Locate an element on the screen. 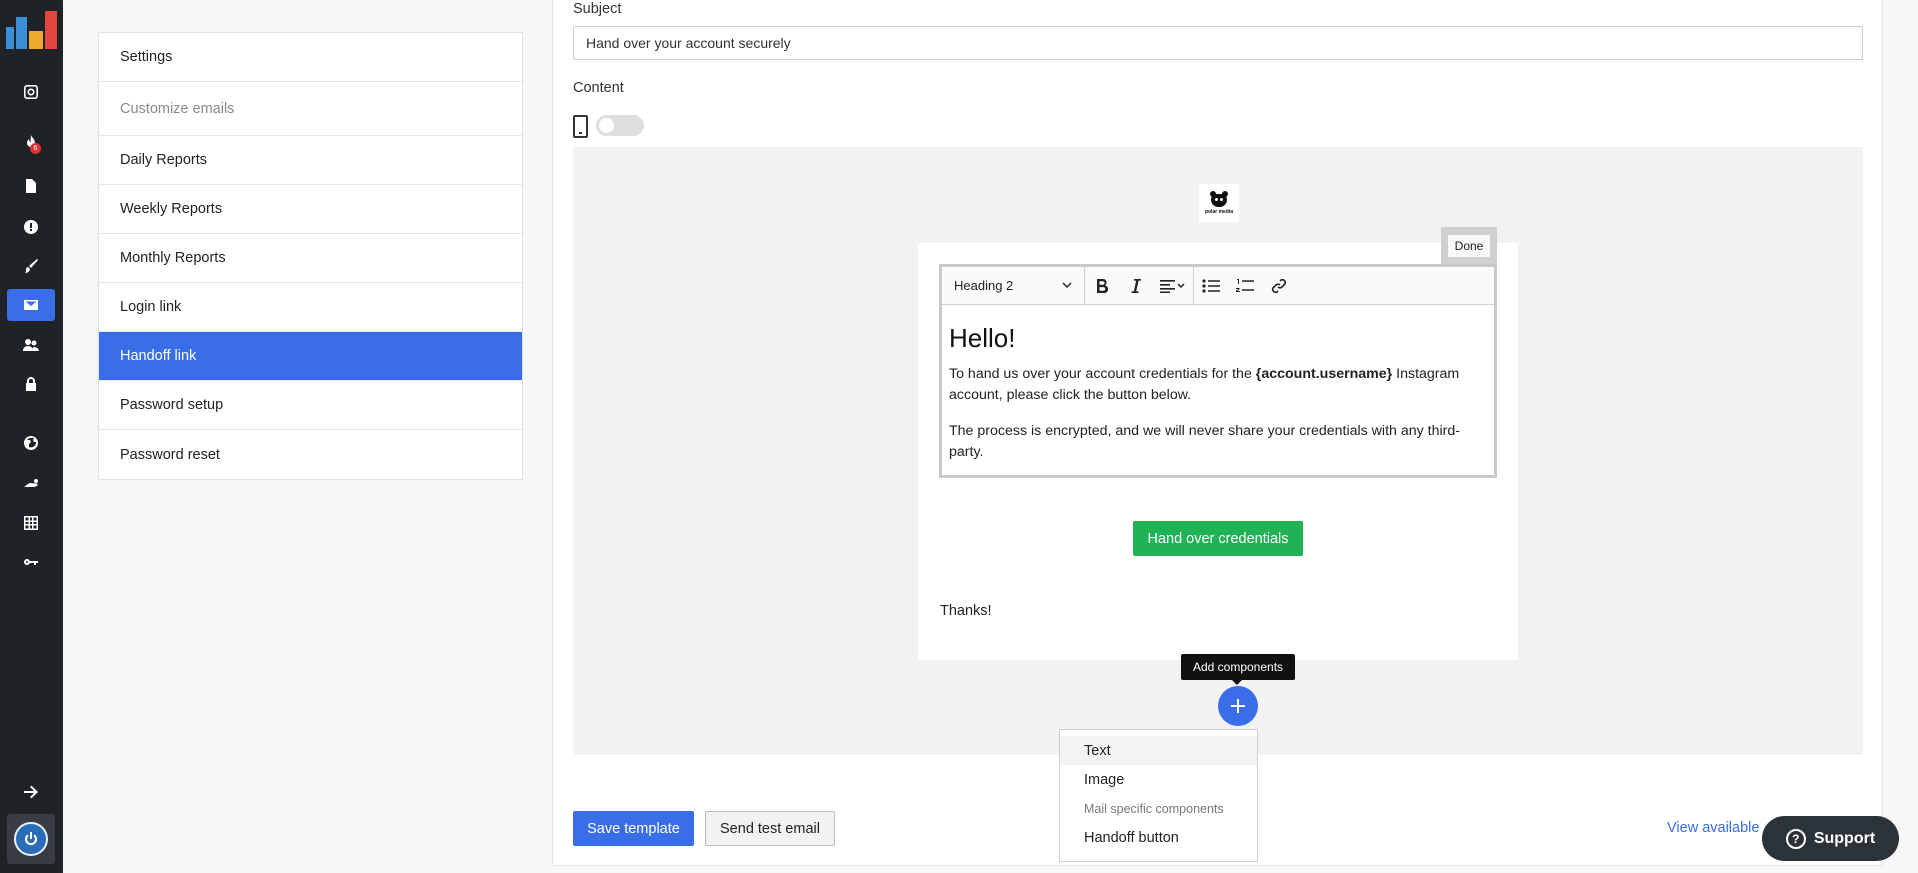  email-heading: Hello! is located at coordinates (982, 338).